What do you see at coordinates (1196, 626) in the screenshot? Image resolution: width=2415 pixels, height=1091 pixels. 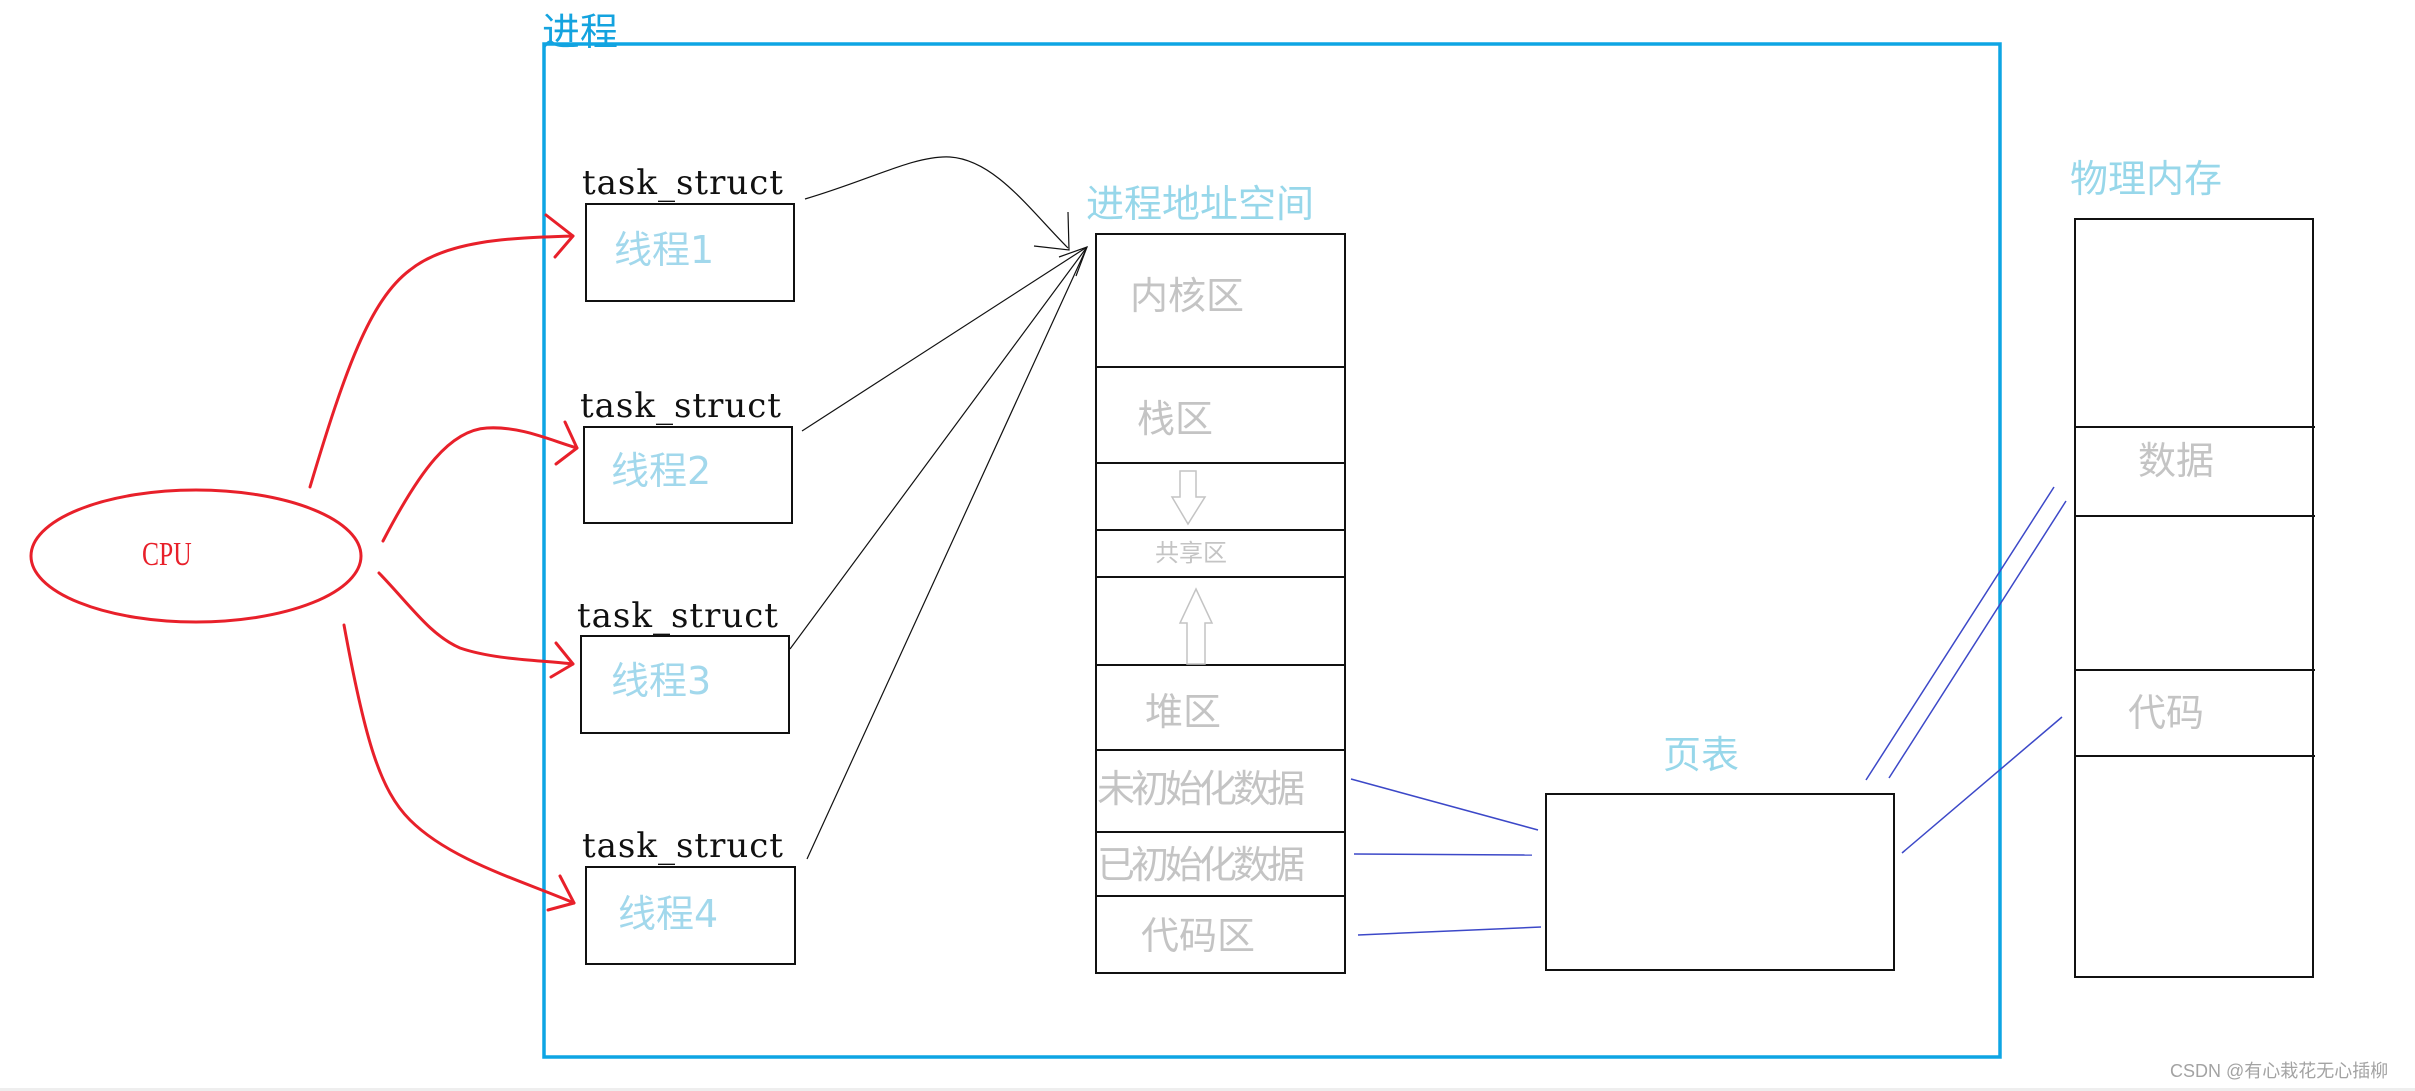 I see `arrow-up-icon` at bounding box center [1196, 626].